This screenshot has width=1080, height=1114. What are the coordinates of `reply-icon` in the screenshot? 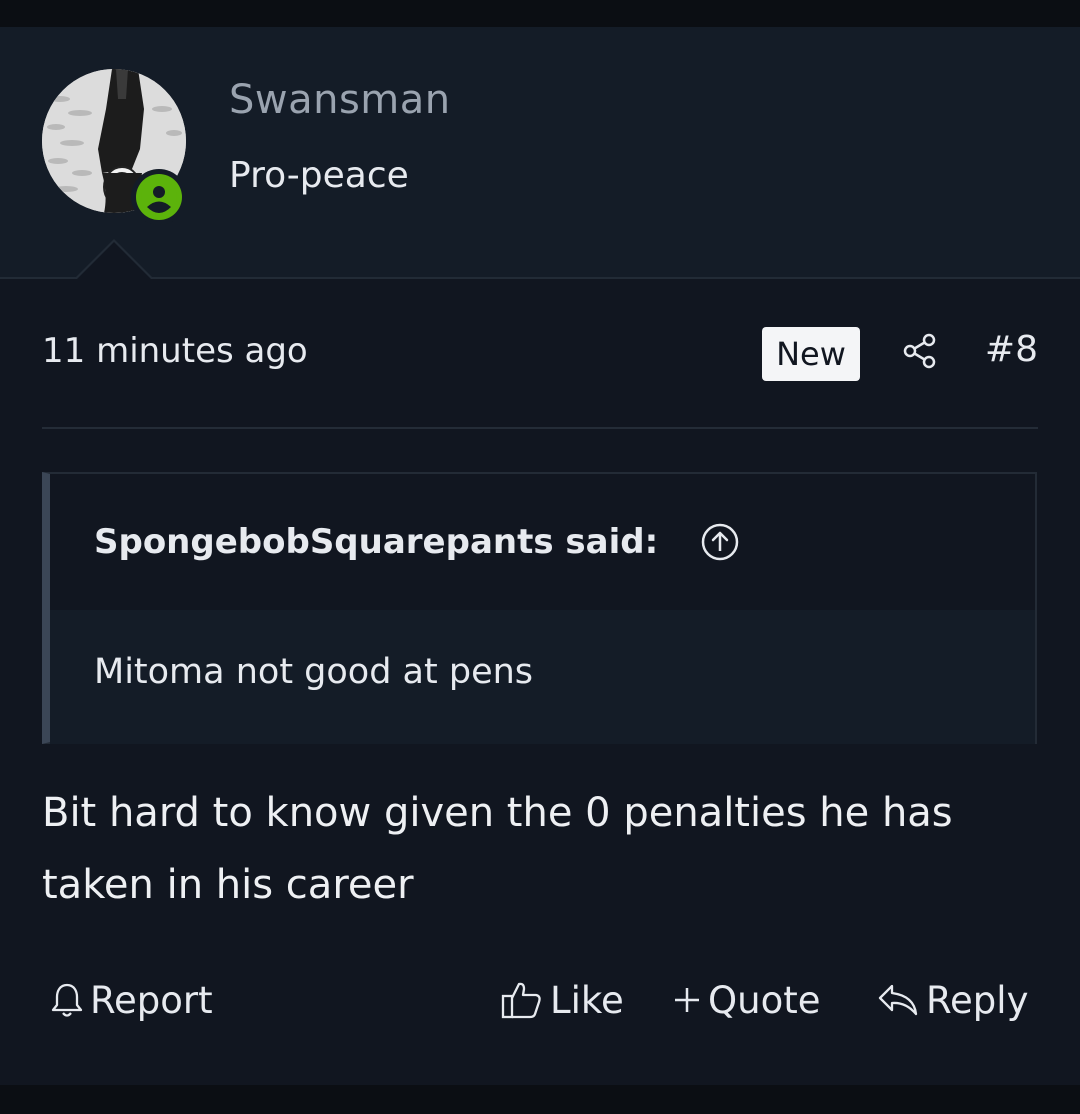 It's located at (898, 1000).